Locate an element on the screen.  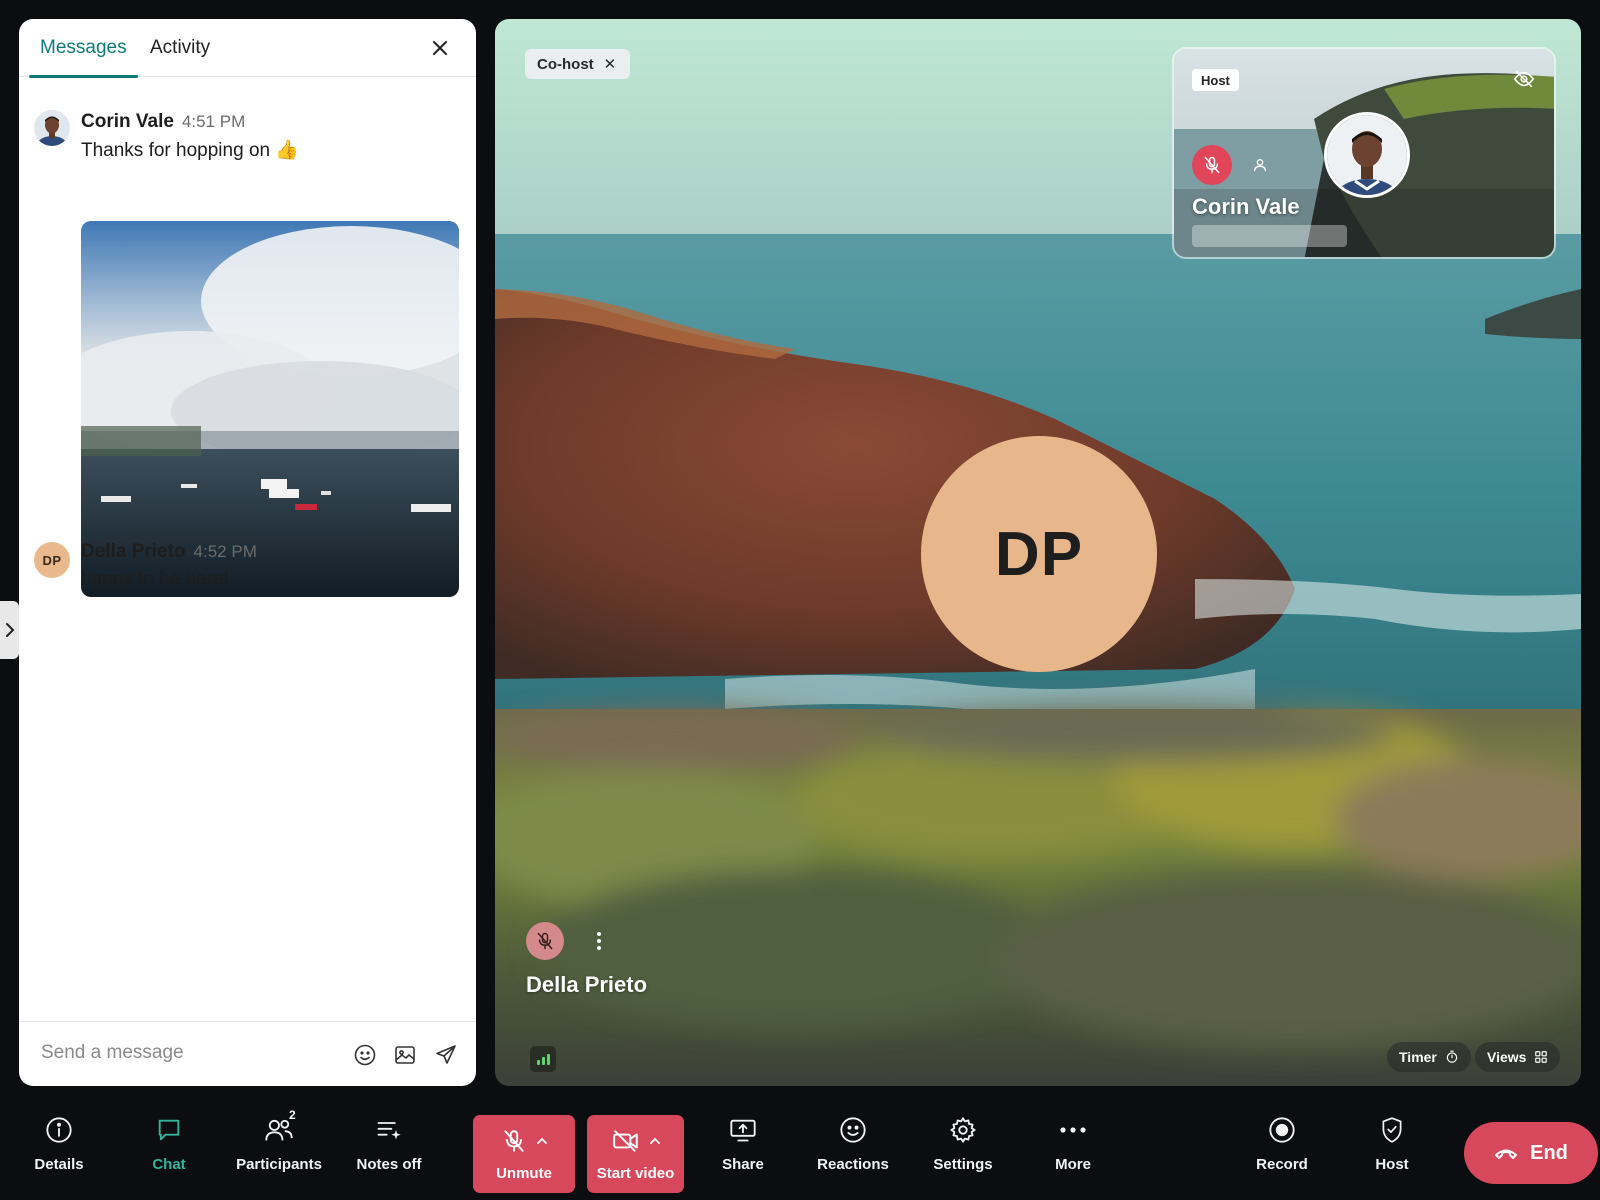
participant-avatar: DP is located at coordinates (1039, 554).